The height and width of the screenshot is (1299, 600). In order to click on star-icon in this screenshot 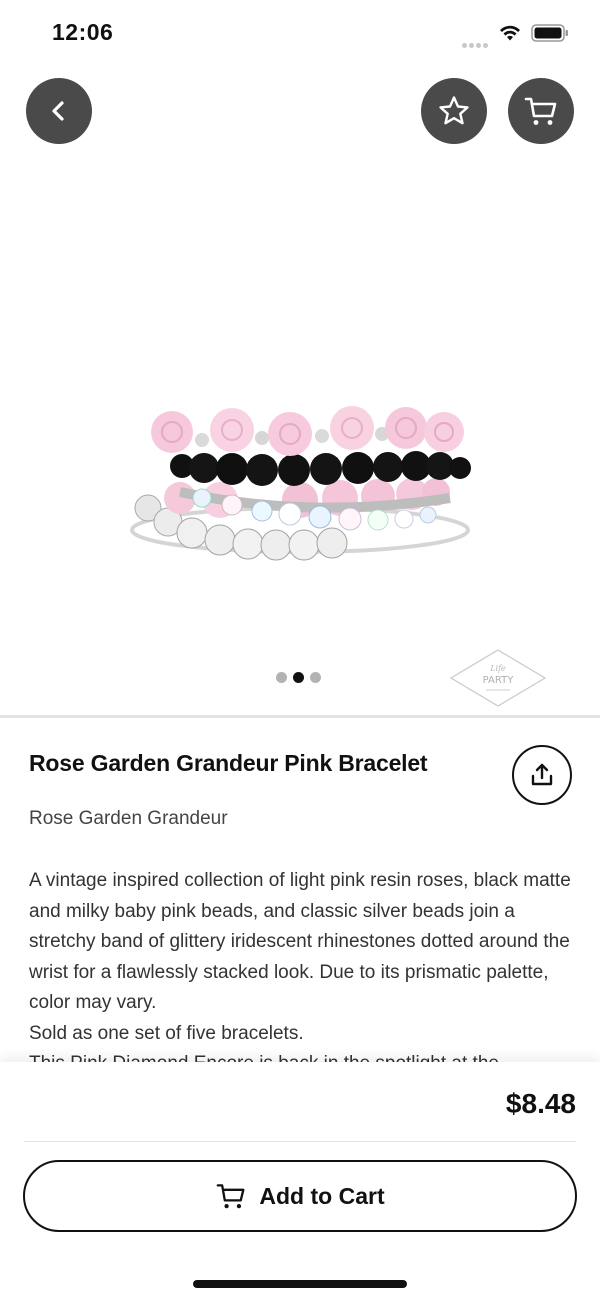, I will do `click(454, 110)`.